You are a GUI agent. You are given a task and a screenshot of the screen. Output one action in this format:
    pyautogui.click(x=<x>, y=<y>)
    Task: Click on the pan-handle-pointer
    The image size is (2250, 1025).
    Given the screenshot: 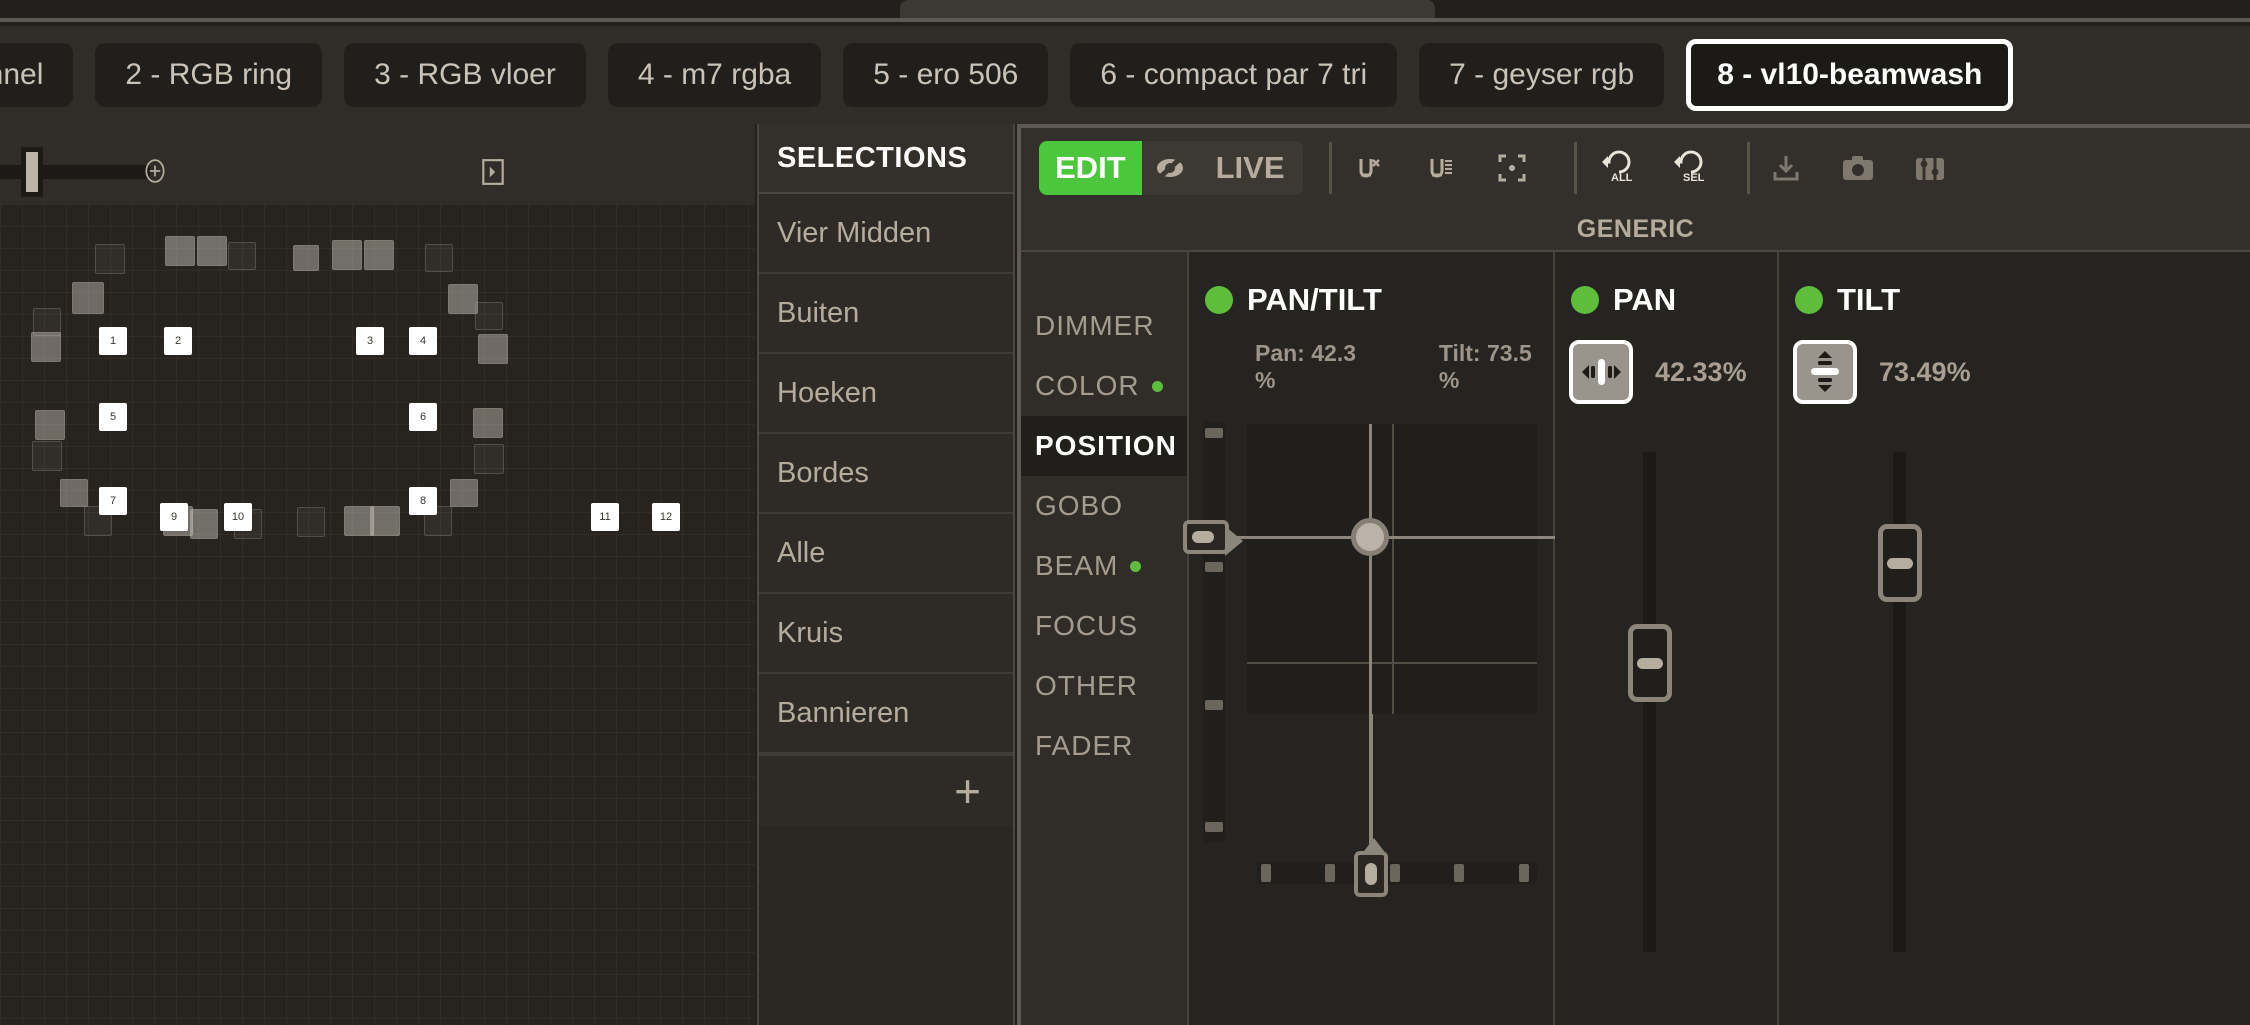 What is the action you would take?
    pyautogui.click(x=1374, y=846)
    